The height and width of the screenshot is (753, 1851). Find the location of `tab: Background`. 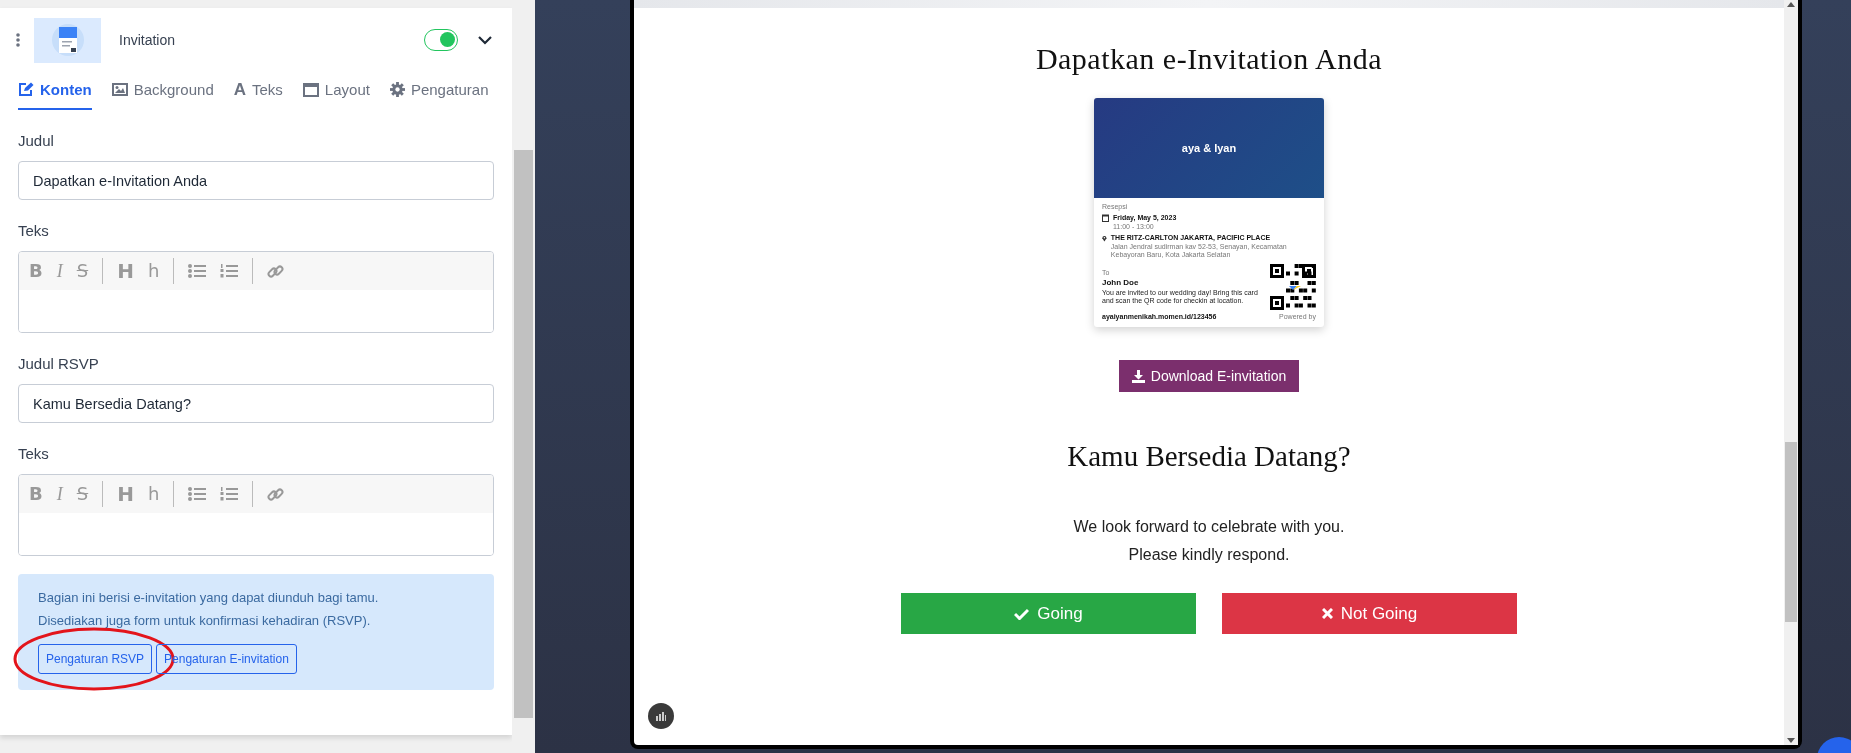

tab: Background is located at coordinates (162, 93).